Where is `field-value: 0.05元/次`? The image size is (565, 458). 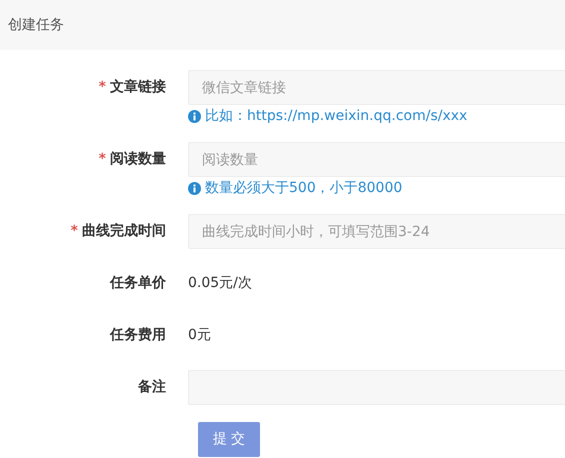 field-value: 0.05元/次 is located at coordinates (220, 283).